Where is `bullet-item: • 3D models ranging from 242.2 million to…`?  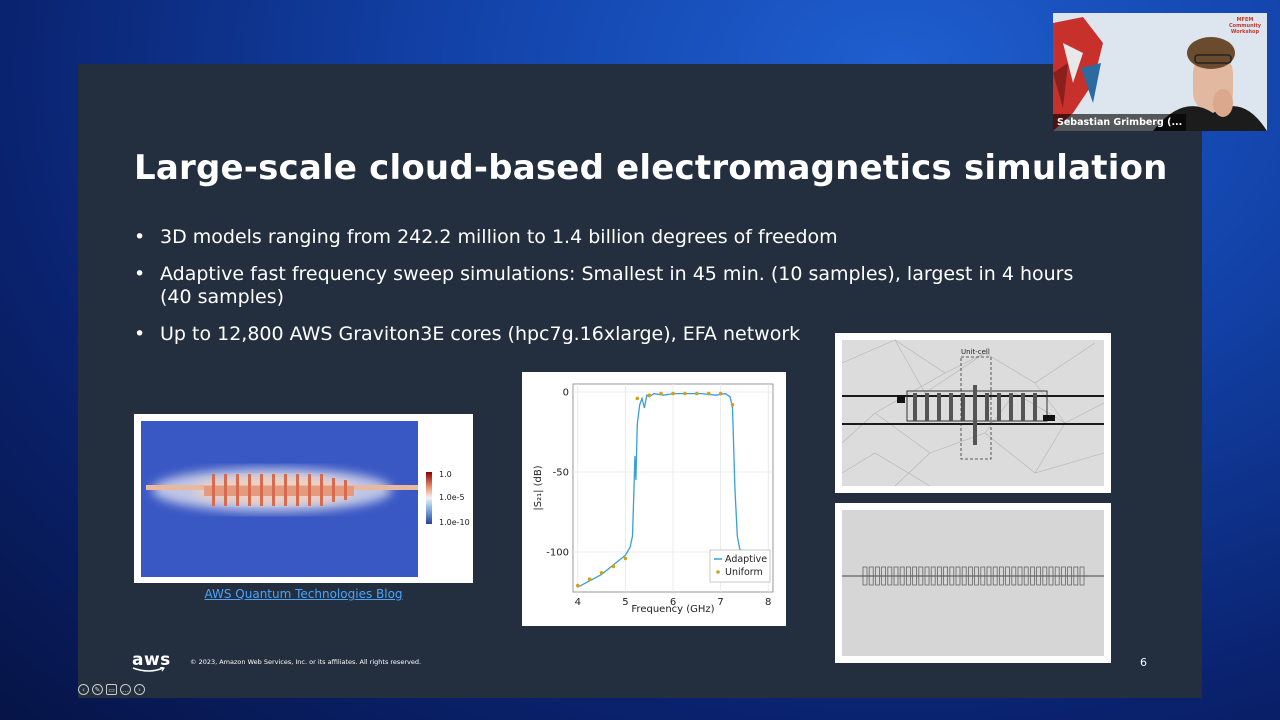
bullet-item: • 3D models ranging from 242.2 million to… is located at coordinates (614, 237).